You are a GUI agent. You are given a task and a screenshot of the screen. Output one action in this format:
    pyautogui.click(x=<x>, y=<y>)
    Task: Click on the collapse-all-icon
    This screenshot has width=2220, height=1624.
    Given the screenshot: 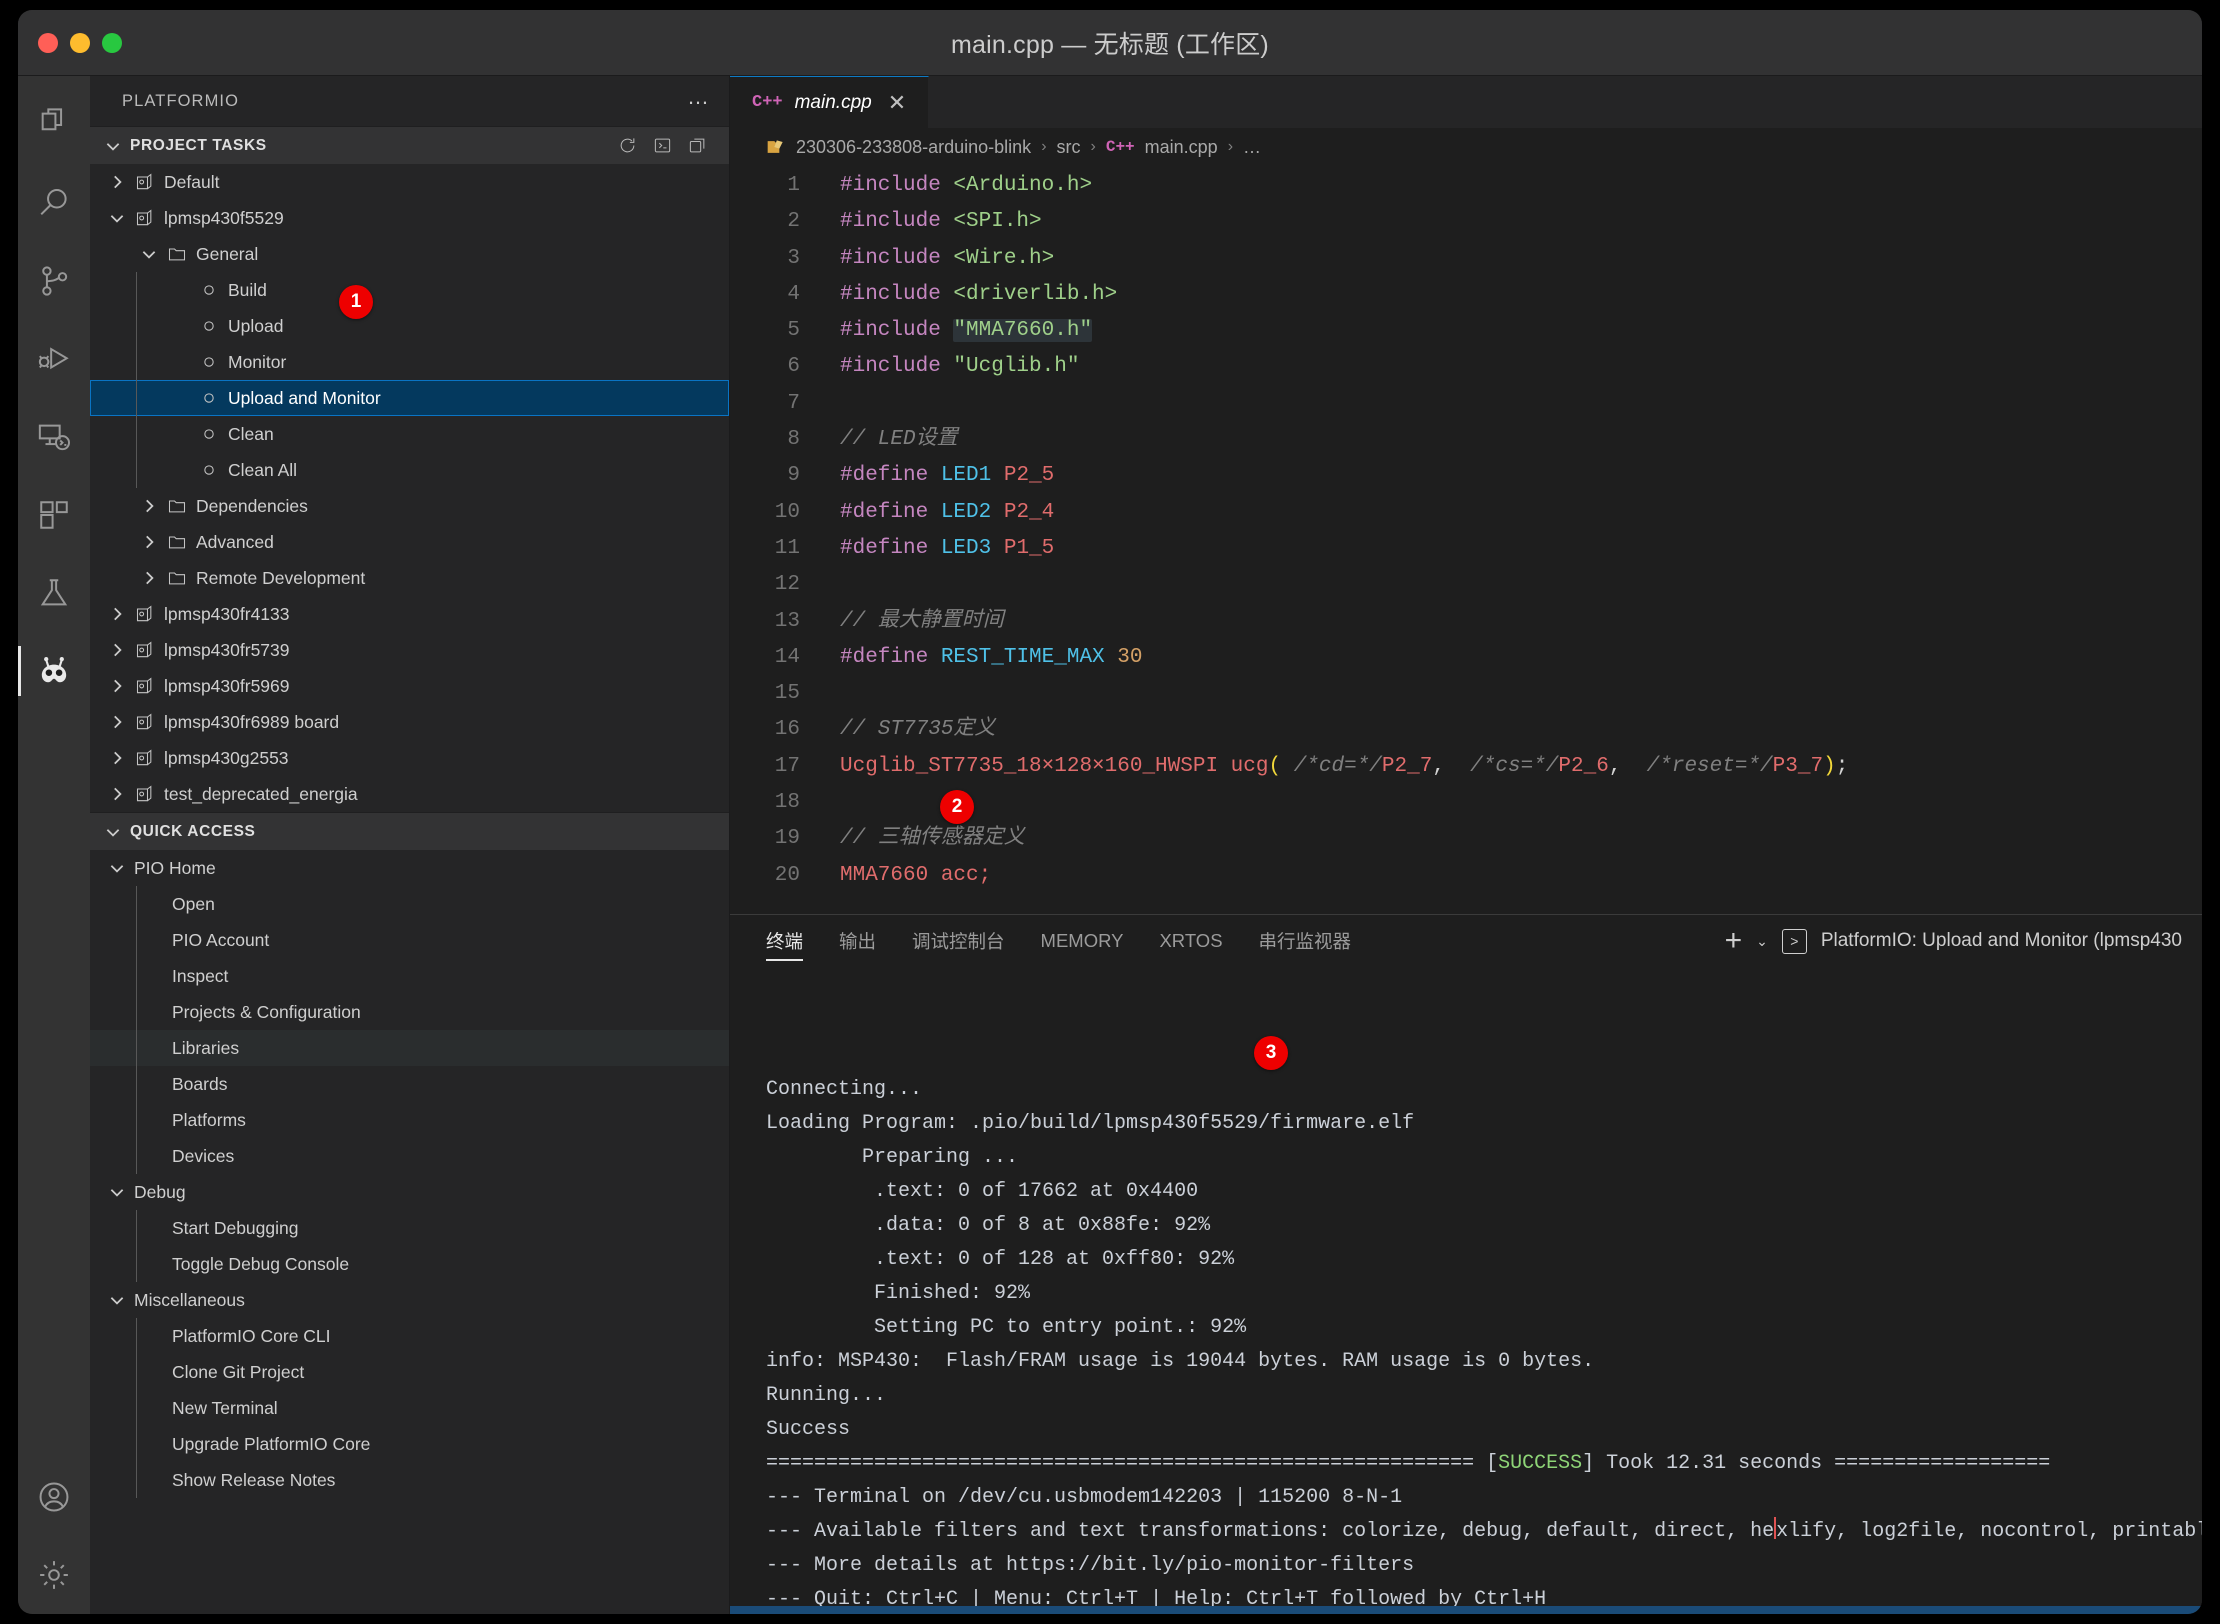 What is the action you would take?
    pyautogui.click(x=697, y=145)
    